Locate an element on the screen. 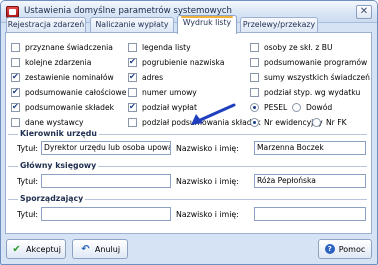 The image size is (378, 265). radio-label: PESEL is located at coordinates (276, 107).